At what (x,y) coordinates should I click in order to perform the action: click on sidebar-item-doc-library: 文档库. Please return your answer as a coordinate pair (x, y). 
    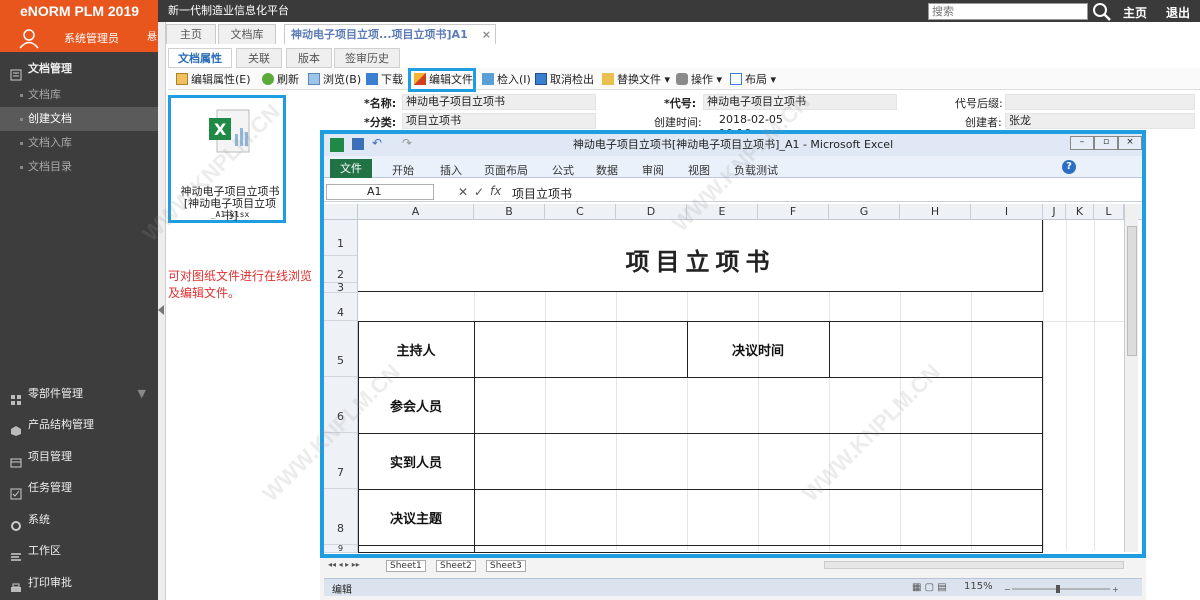
    Looking at the image, I should click on (79, 95).